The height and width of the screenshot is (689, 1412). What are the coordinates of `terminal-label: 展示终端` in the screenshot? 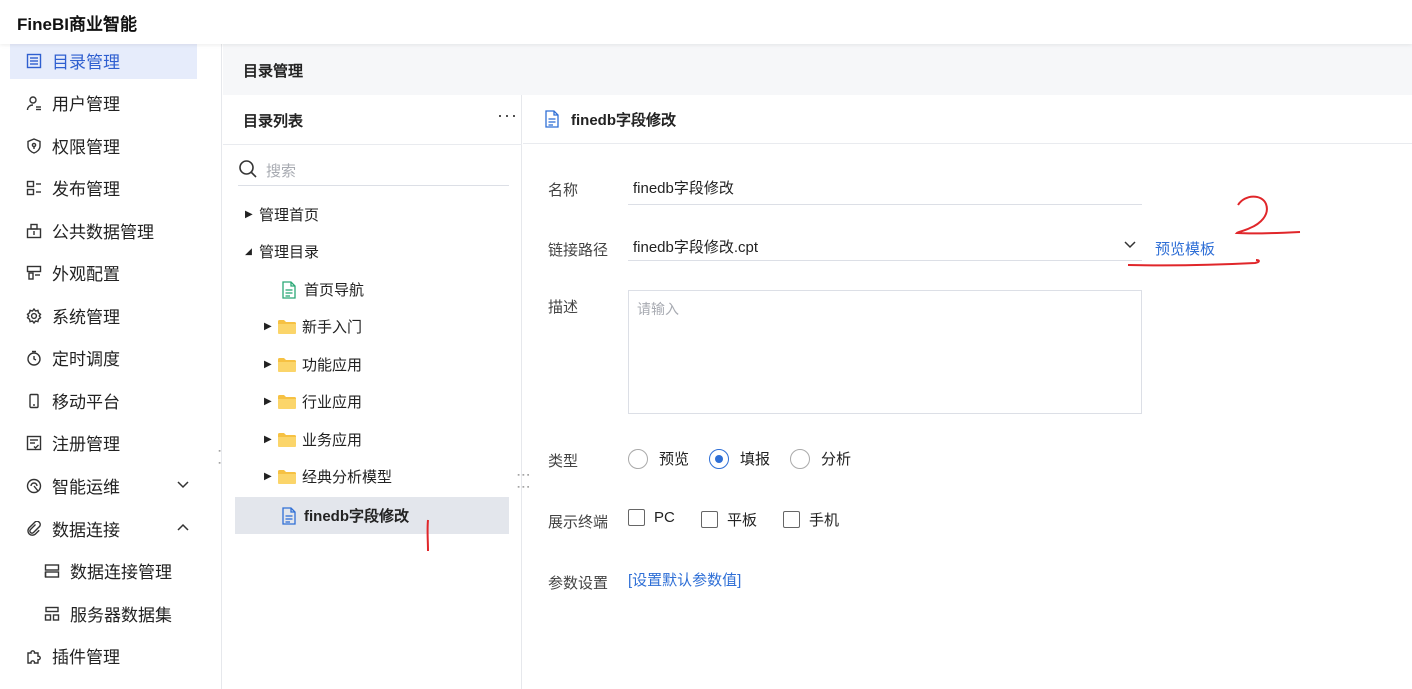 It's located at (578, 522).